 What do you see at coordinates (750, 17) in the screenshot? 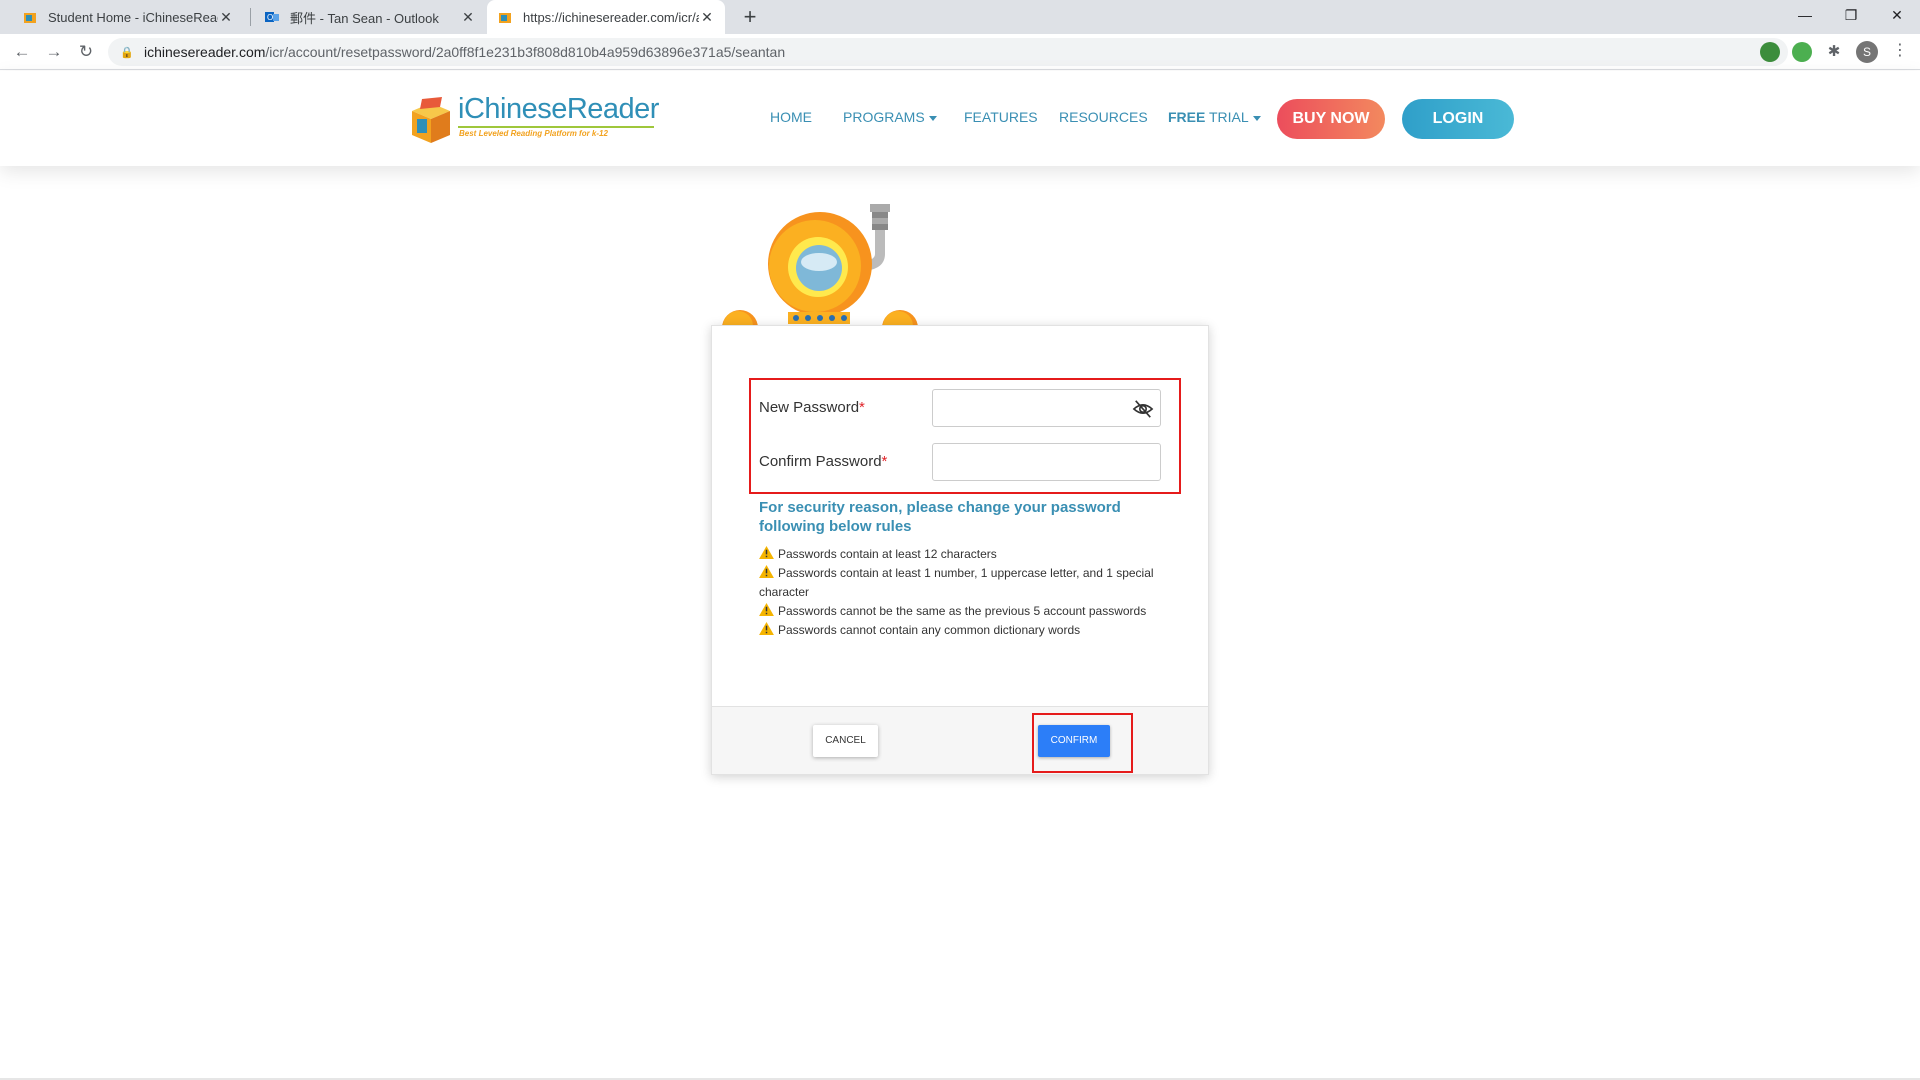
I see `new-tab-button: +` at bounding box center [750, 17].